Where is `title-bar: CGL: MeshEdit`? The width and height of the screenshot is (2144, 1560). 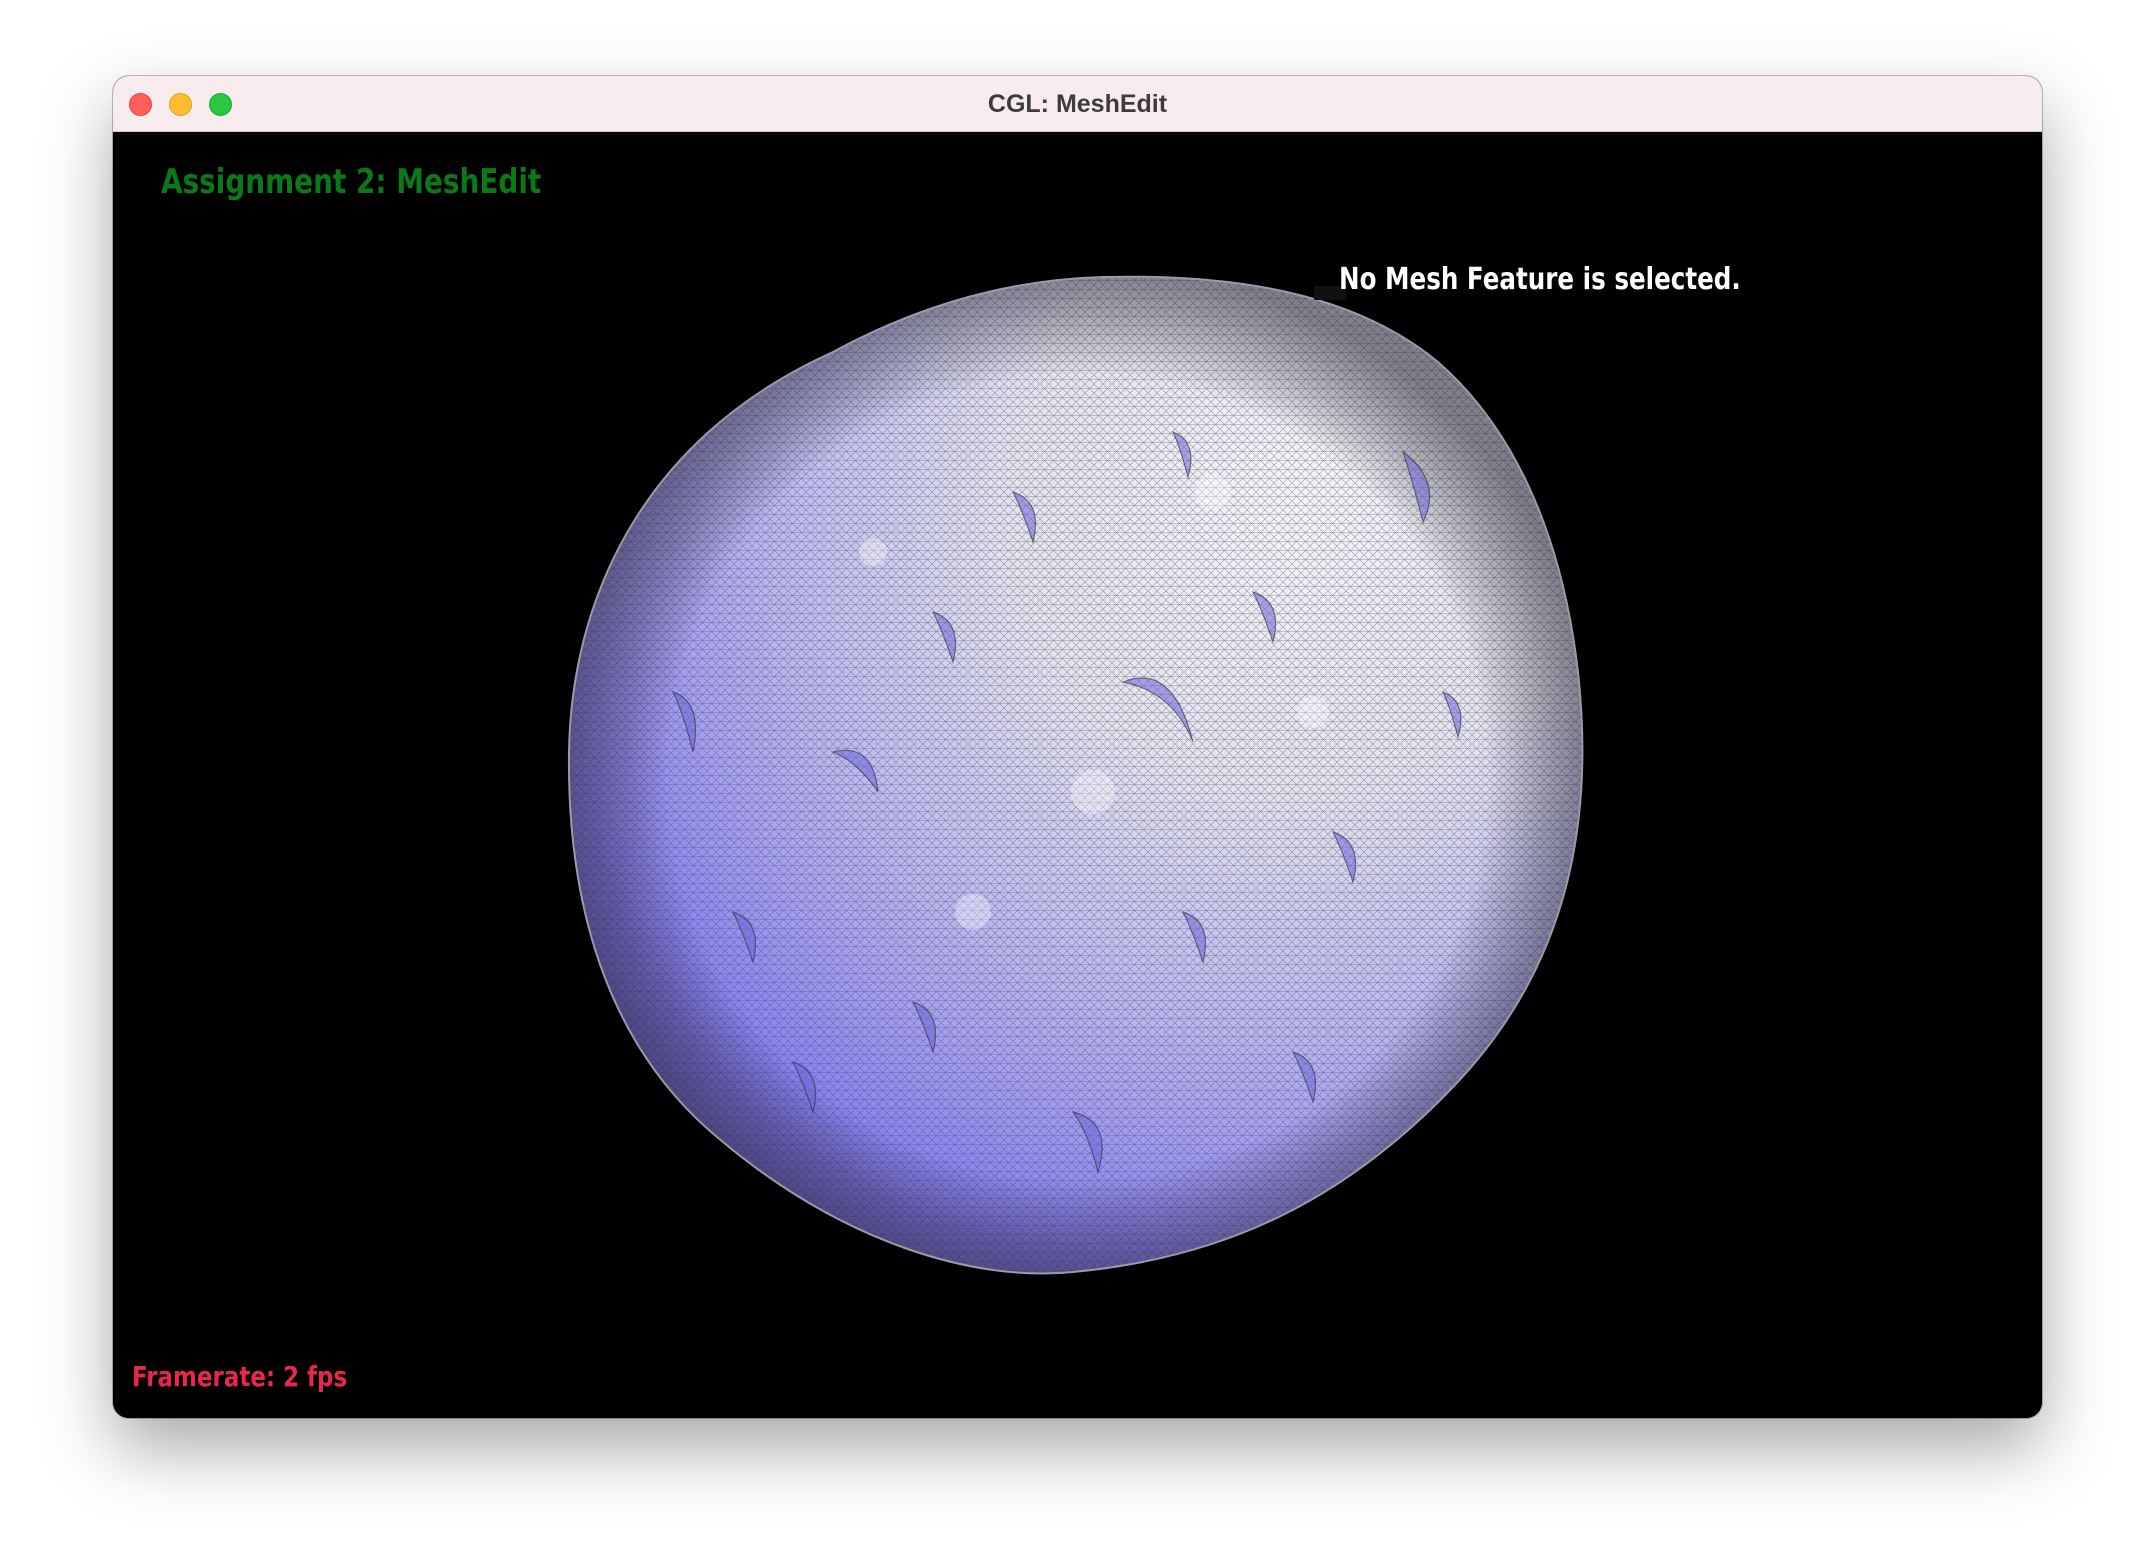 title-bar: CGL: MeshEdit is located at coordinates (1077, 104).